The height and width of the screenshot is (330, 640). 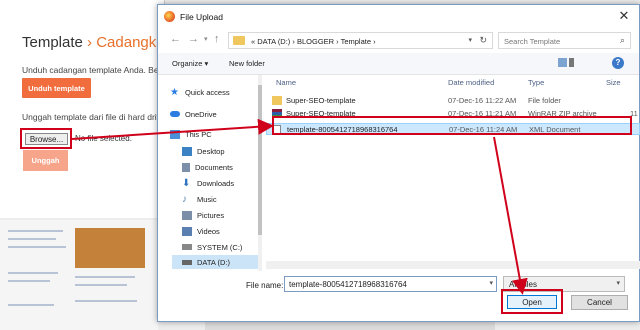 I want to click on nav-label: Downloads, so click(x=216, y=183).